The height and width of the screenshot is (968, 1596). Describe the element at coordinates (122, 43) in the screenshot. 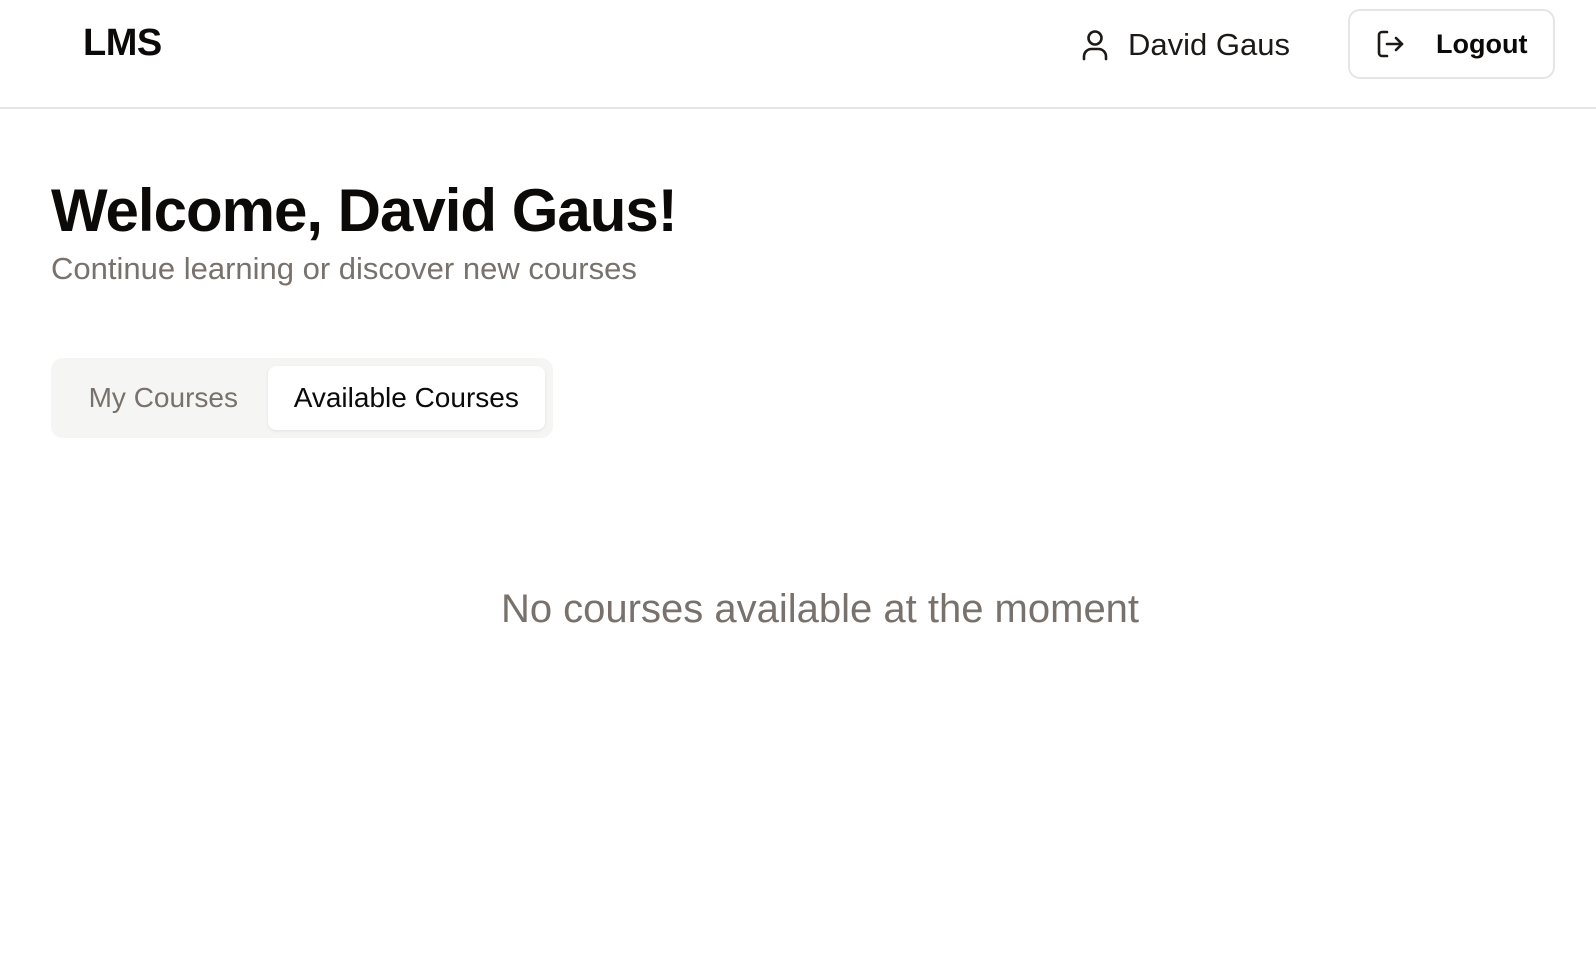

I see `app-logo-text: LMS` at that location.